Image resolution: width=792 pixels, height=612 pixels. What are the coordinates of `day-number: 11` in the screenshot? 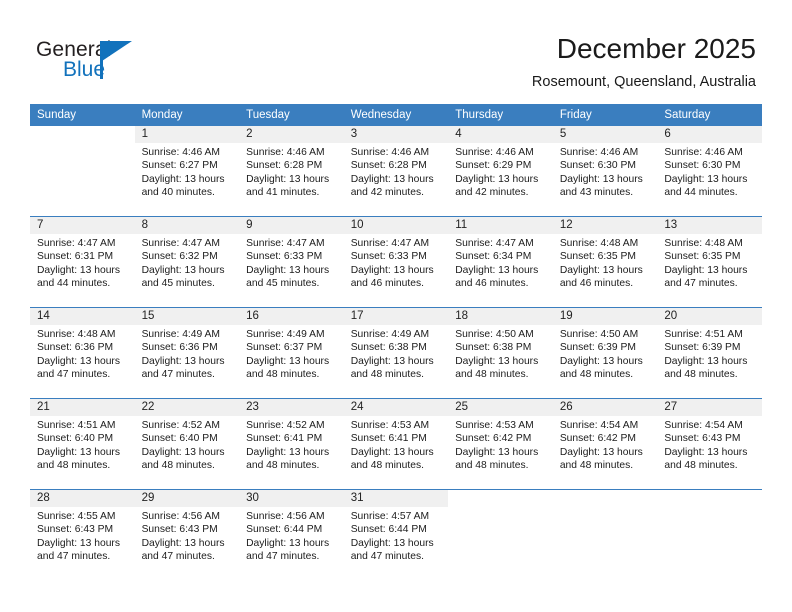 It's located at (500, 225).